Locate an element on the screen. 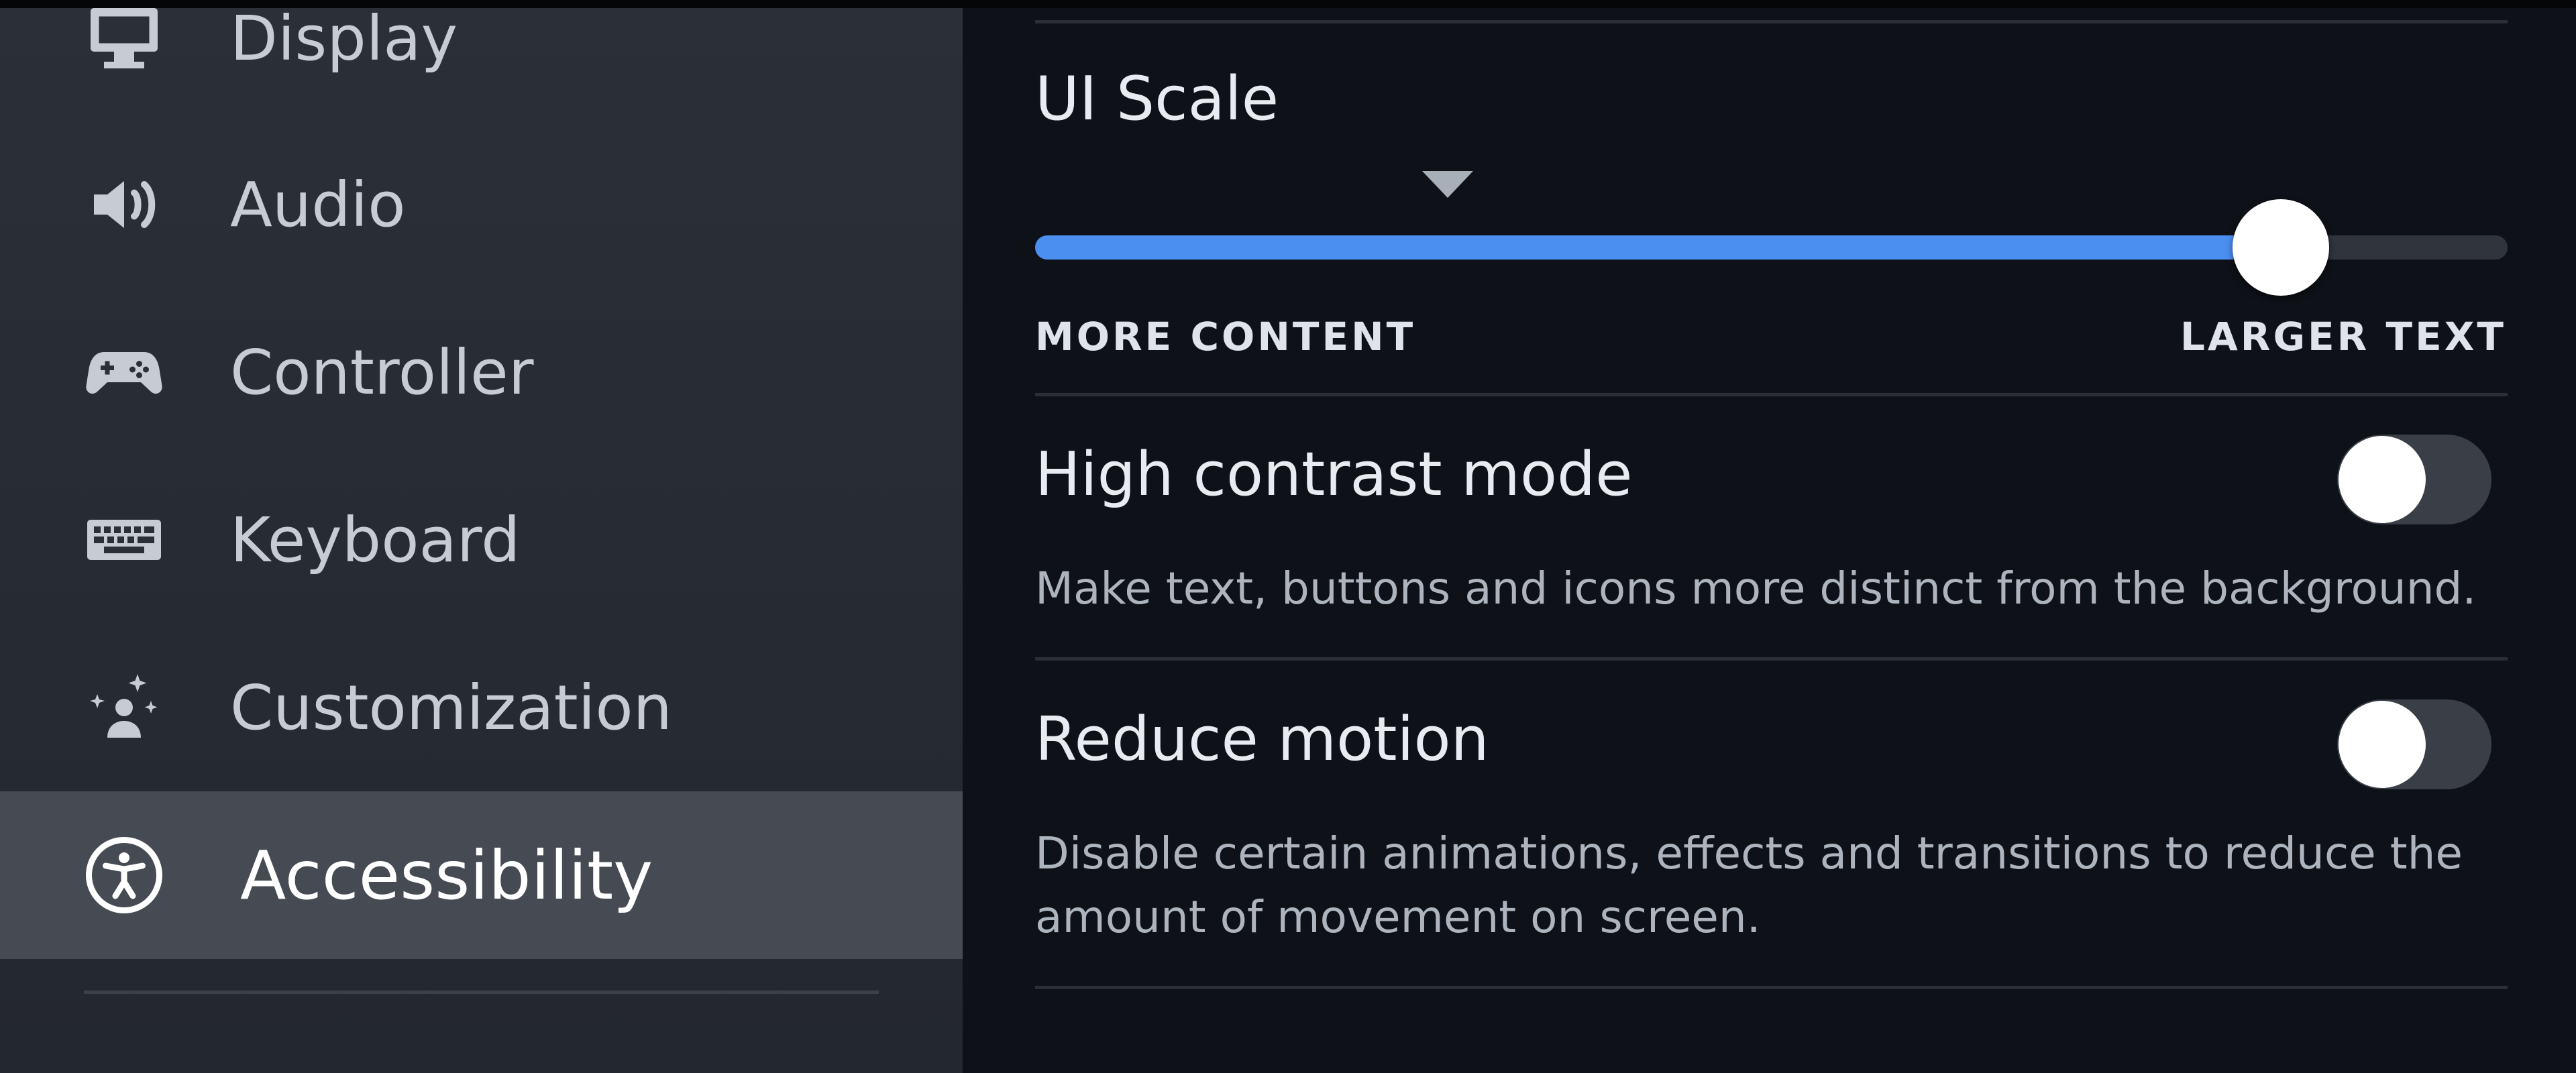 The image size is (2576, 1073). sidebar-item-audio: Audio is located at coordinates (481, 205).